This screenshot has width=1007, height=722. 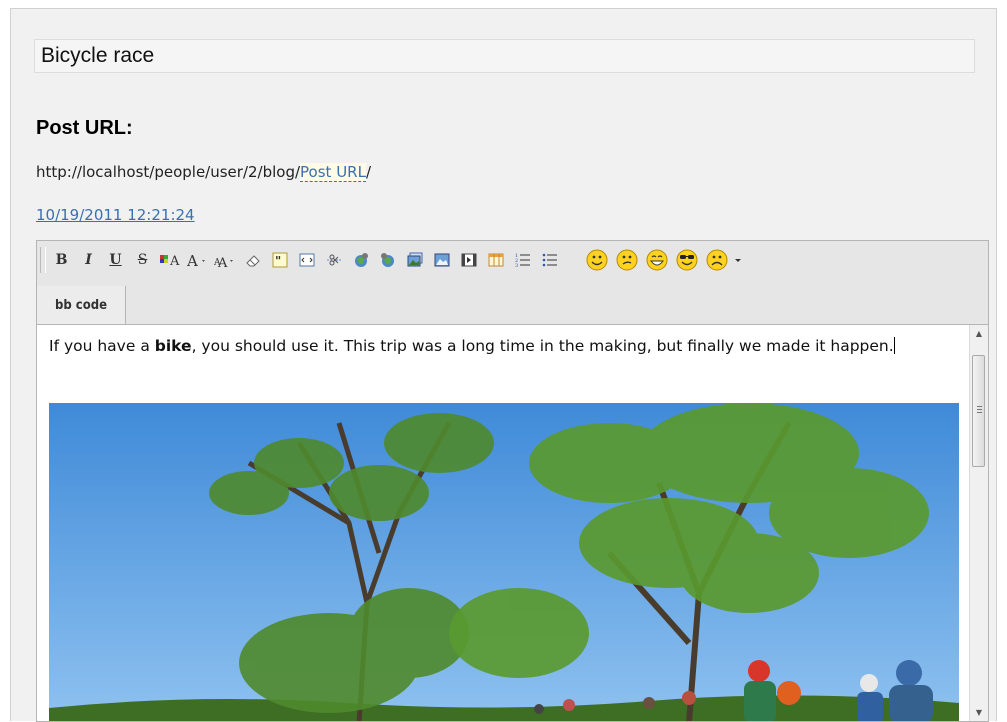 I want to click on cool-icon, so click(x=687, y=259).